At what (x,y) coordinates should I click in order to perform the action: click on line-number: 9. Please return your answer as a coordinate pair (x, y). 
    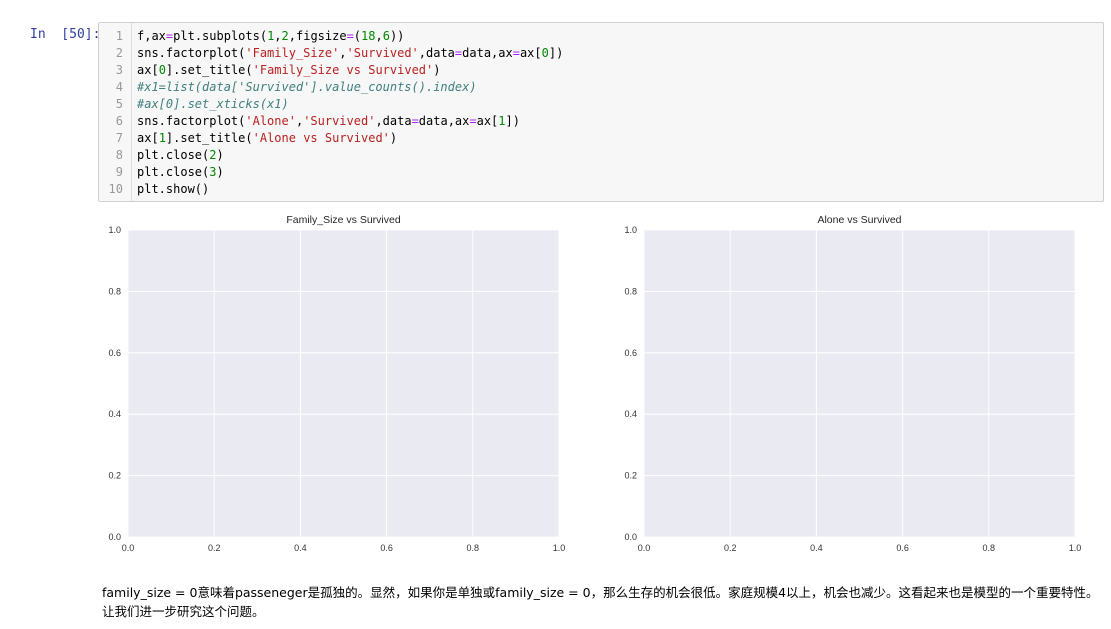
    Looking at the image, I should click on (119, 172).